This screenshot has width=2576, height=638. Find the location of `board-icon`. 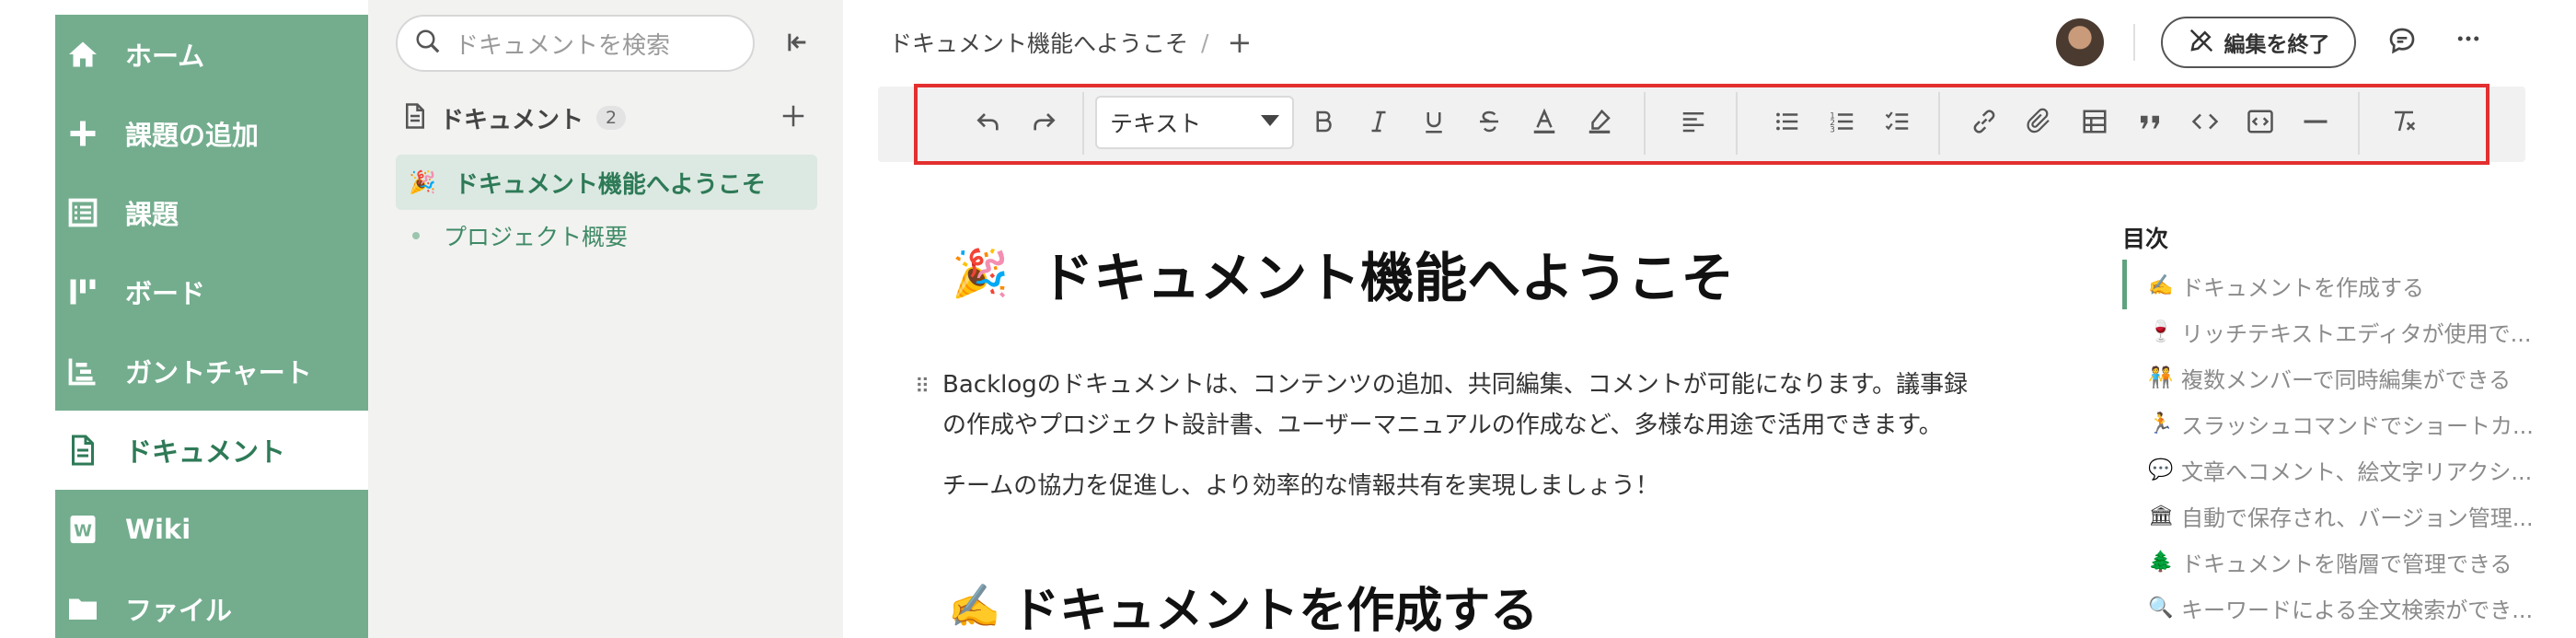

board-icon is located at coordinates (83, 292).